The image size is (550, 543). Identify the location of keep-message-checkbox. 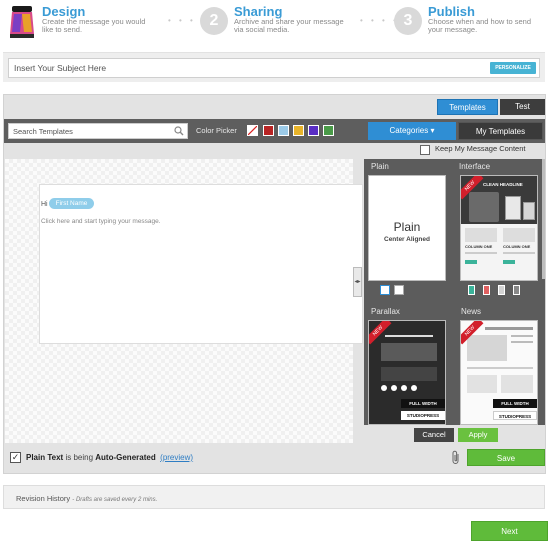
(425, 150).